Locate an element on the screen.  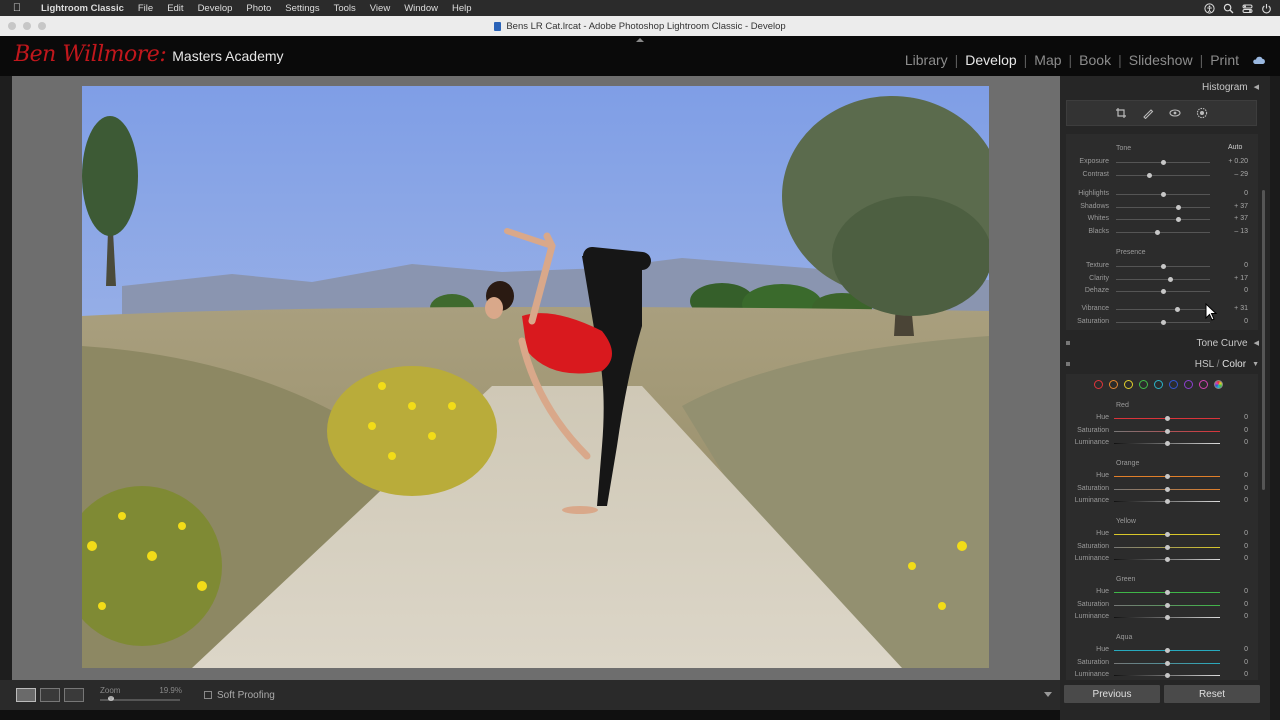
red-eye-icon is located at coordinates (1175, 113).